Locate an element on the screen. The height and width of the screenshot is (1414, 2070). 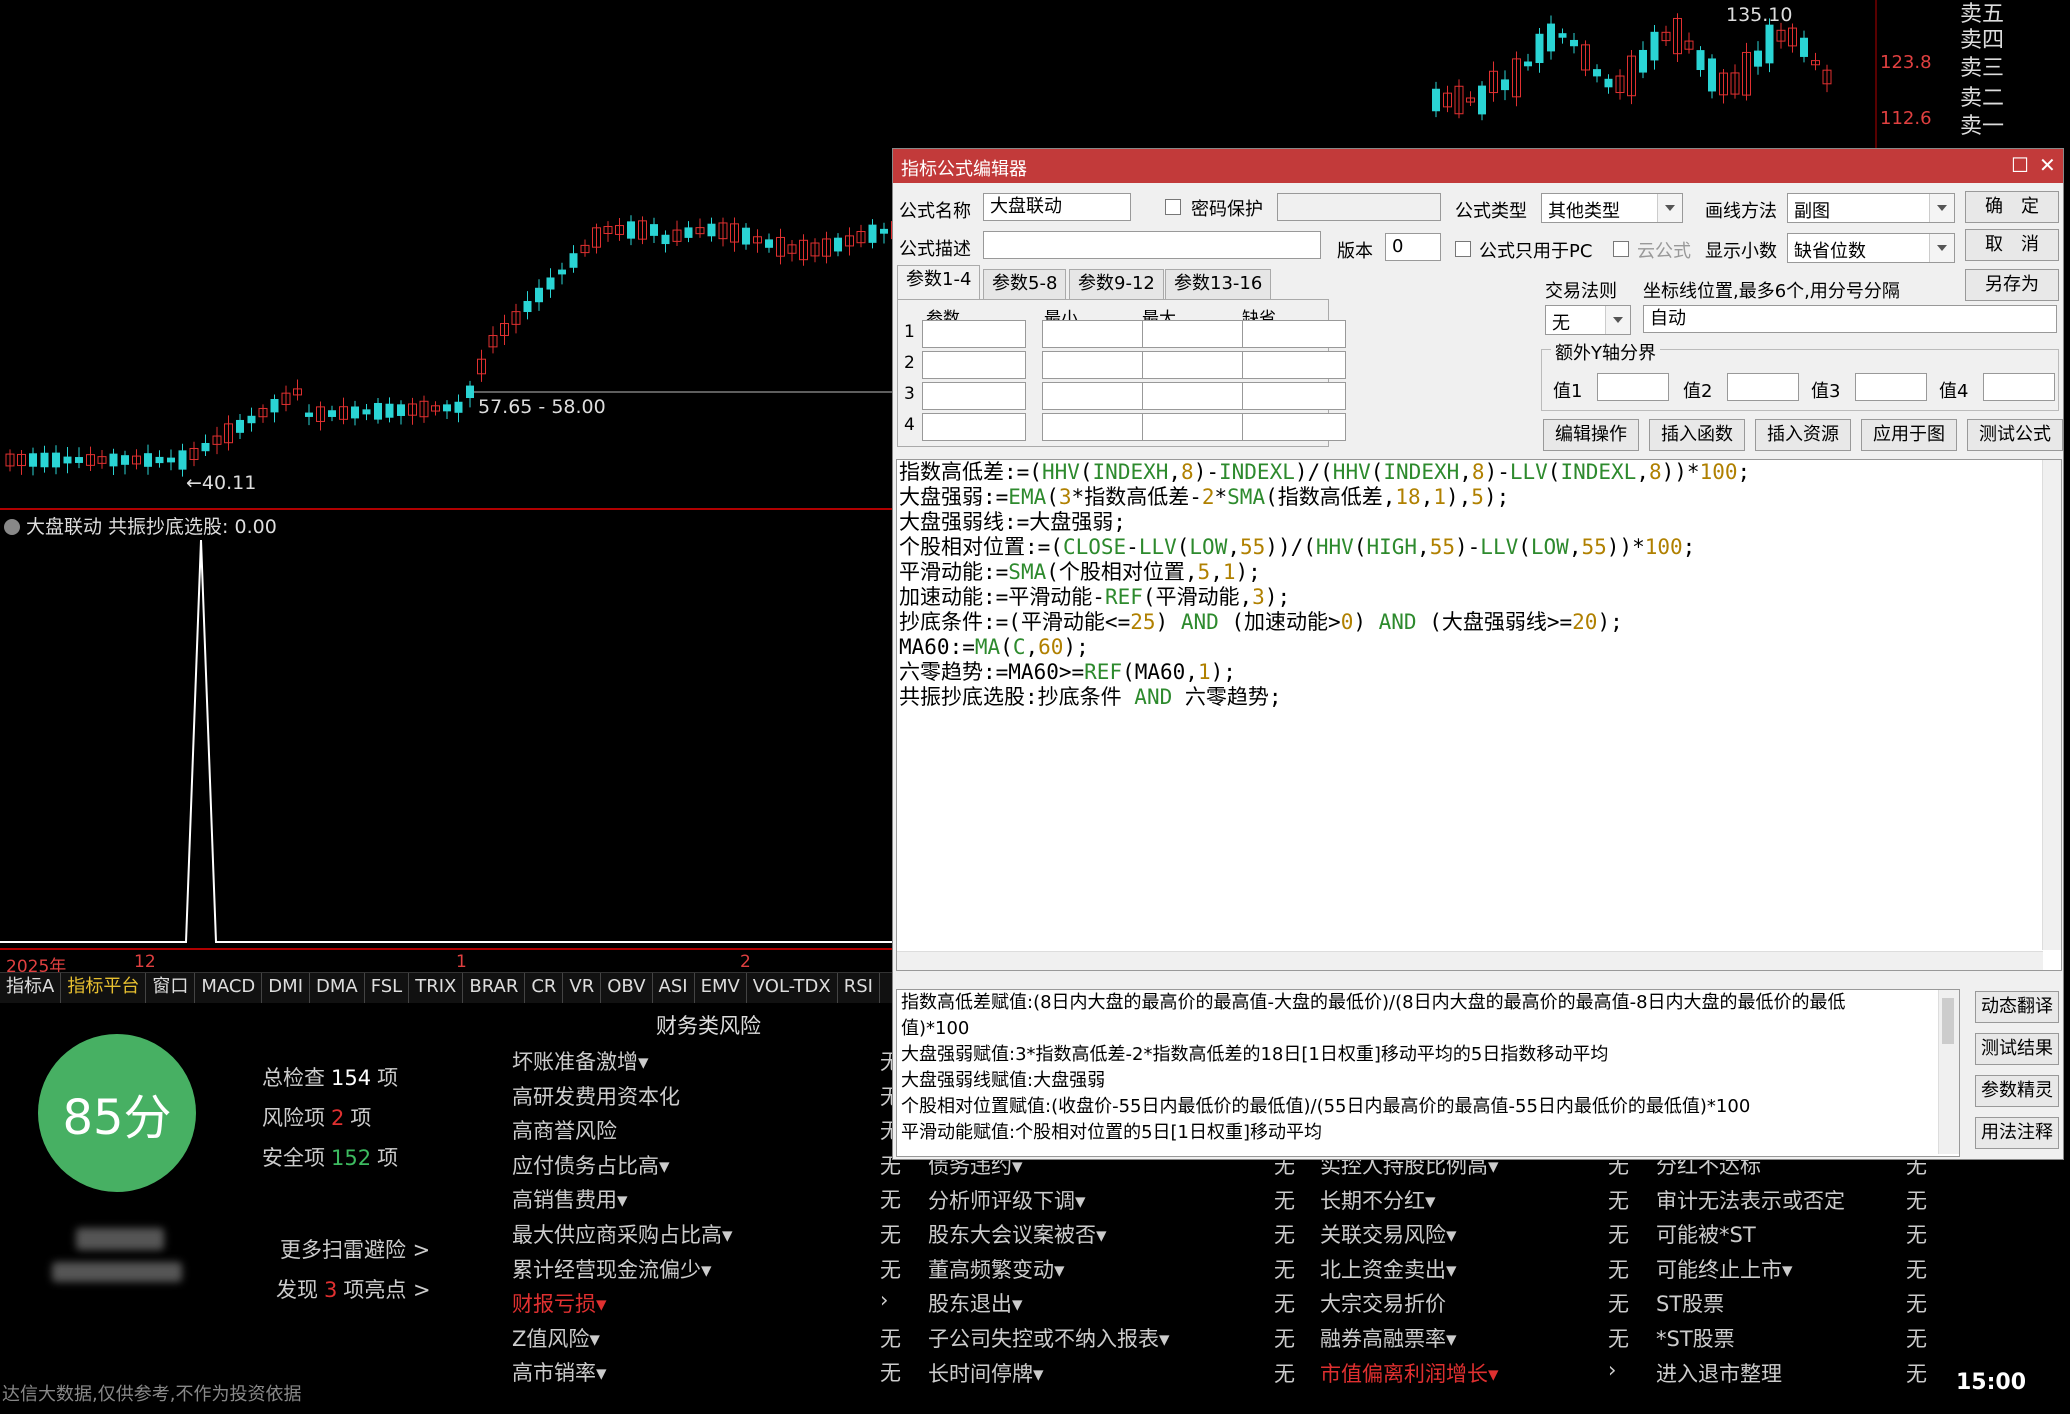
risk-item: 高市销率▾ is located at coordinates (559, 1372).